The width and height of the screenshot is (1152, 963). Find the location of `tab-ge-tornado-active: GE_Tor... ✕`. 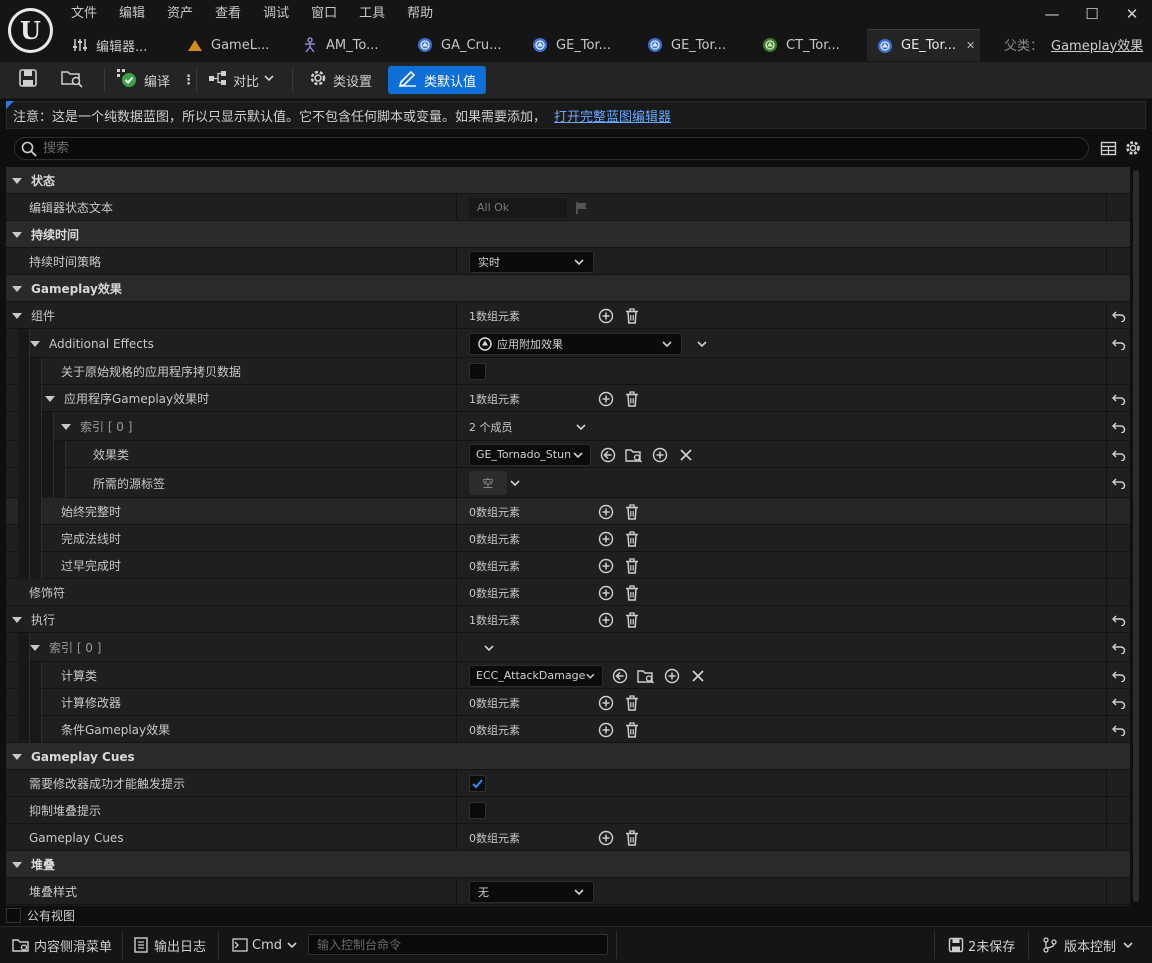

tab-ge-tornado-active: GE_Tor... ✕ is located at coordinates (923, 45).